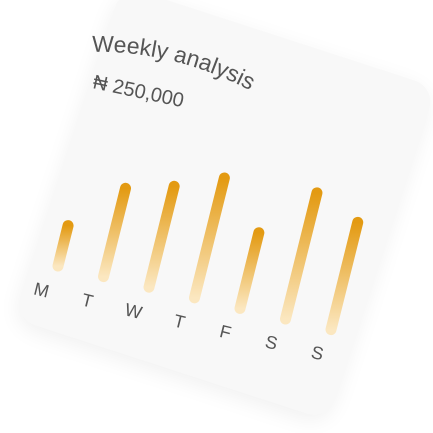 This screenshot has width=433, height=433. Describe the element at coordinates (41, 290) in the screenshot. I see `day-label-0: M` at that location.